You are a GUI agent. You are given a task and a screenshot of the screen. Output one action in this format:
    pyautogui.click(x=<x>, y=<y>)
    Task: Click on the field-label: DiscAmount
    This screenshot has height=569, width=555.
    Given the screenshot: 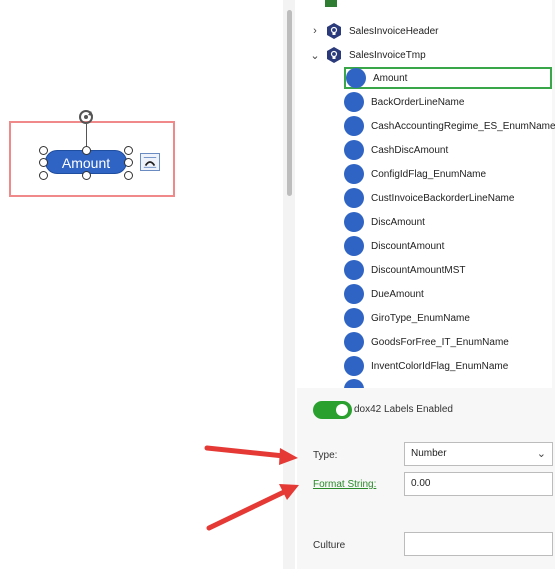 What is the action you would take?
    pyautogui.click(x=398, y=222)
    